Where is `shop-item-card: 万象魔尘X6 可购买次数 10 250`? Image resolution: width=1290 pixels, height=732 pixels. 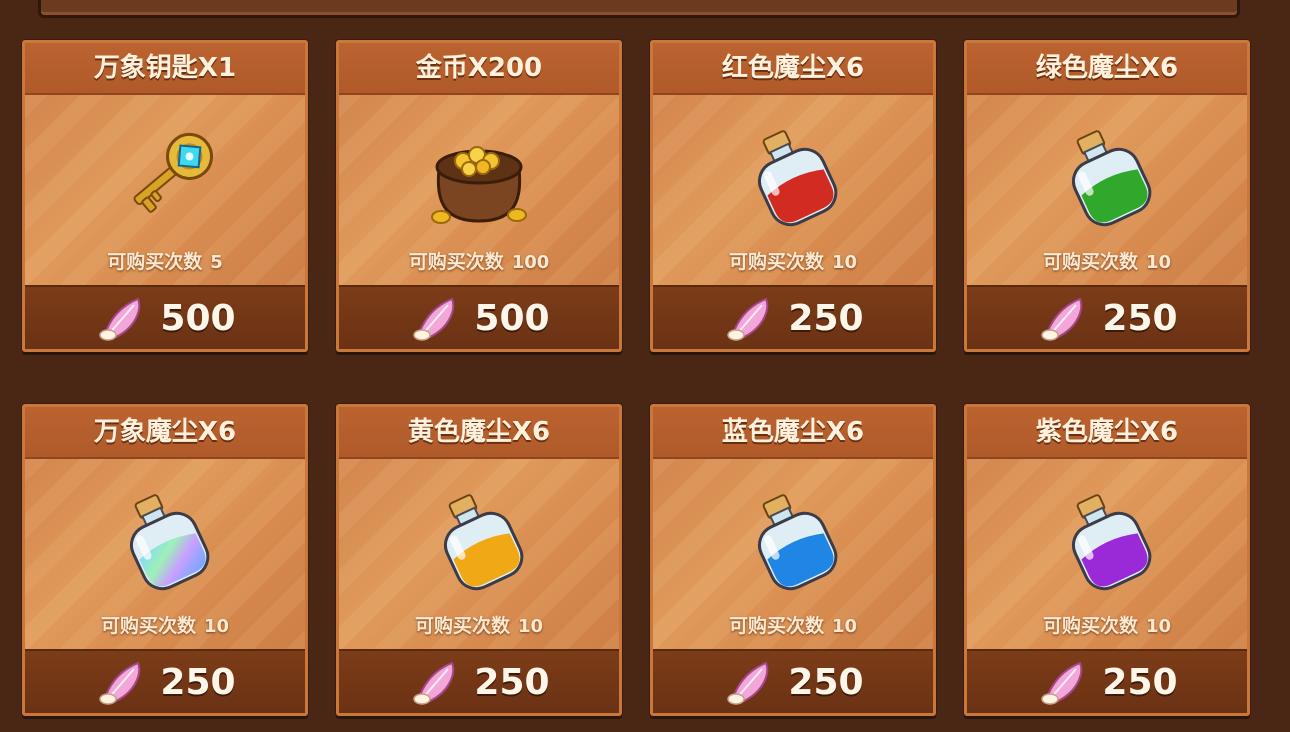 shop-item-card: 万象魔尘X6 可购买次数 10 250 is located at coordinates (165, 560).